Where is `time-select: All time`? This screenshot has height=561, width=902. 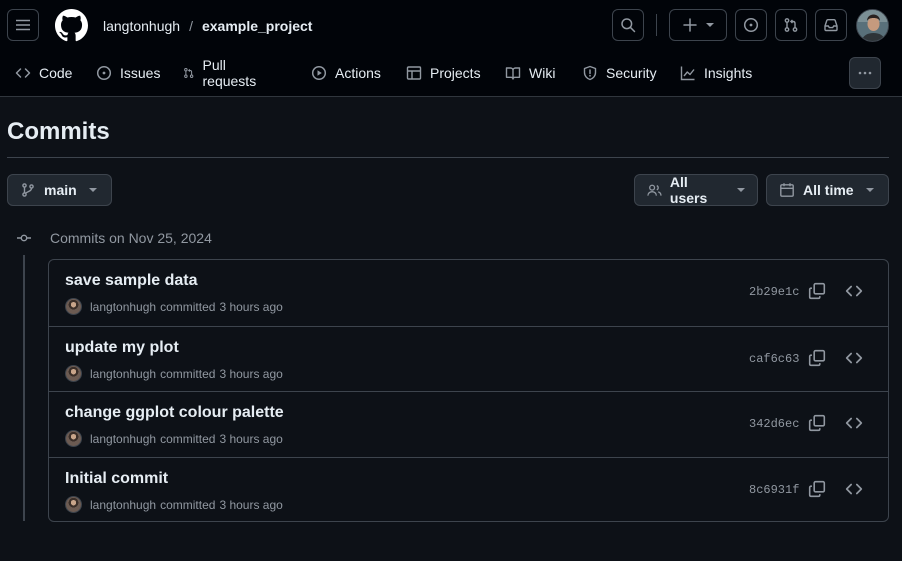 time-select: All time is located at coordinates (827, 190).